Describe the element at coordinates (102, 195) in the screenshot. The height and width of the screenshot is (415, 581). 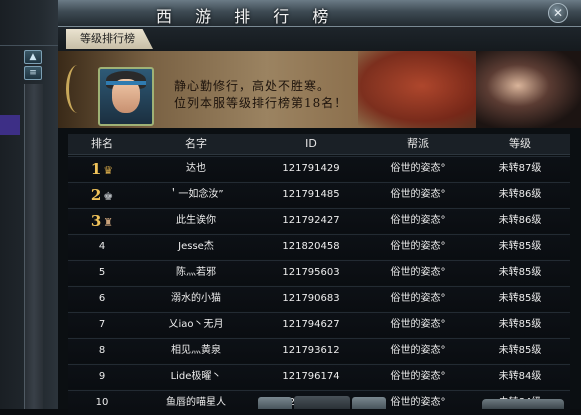
I see `rank-cell: 2 ♚` at that location.